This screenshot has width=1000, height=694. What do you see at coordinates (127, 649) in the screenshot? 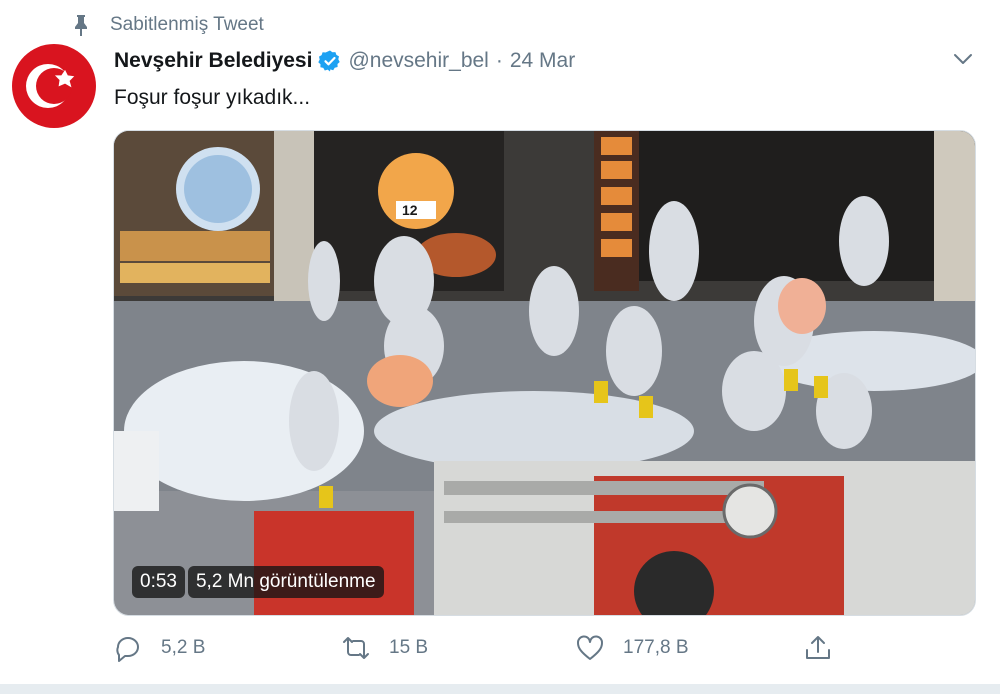
I see `reply-icon` at bounding box center [127, 649].